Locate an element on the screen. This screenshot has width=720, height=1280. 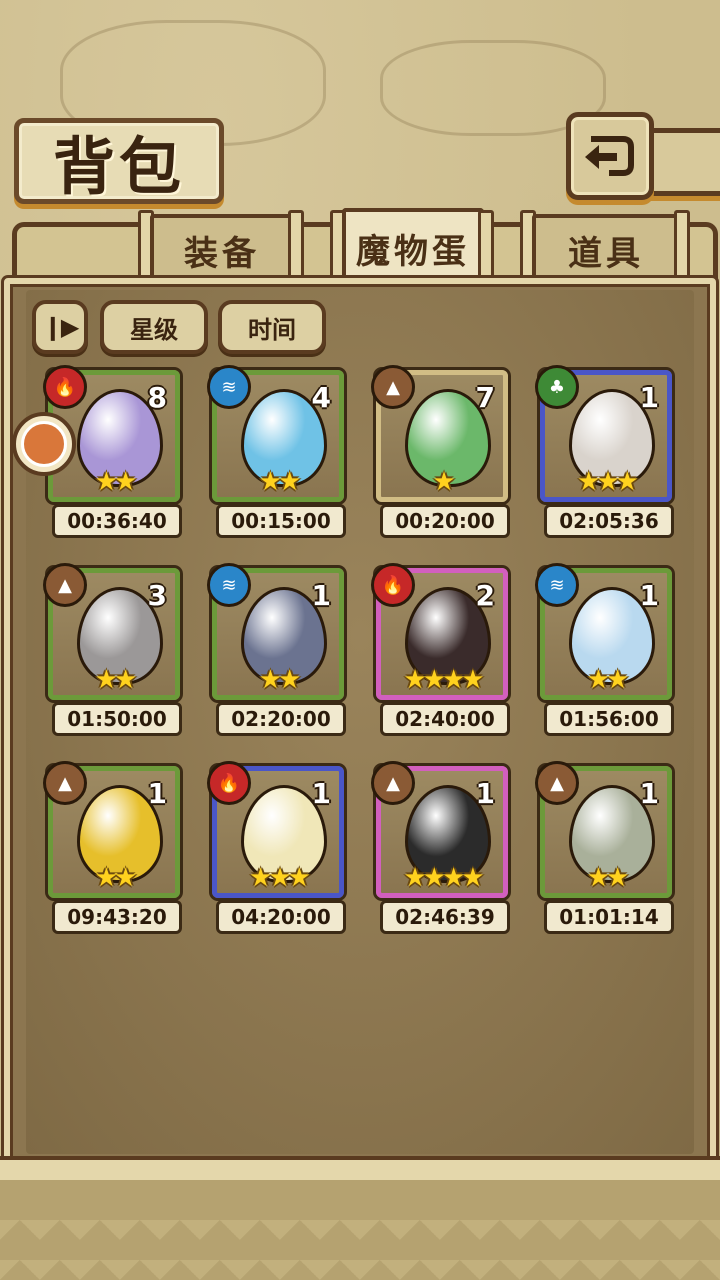
tab-label: 装备 is located at coordinates (222, 253).